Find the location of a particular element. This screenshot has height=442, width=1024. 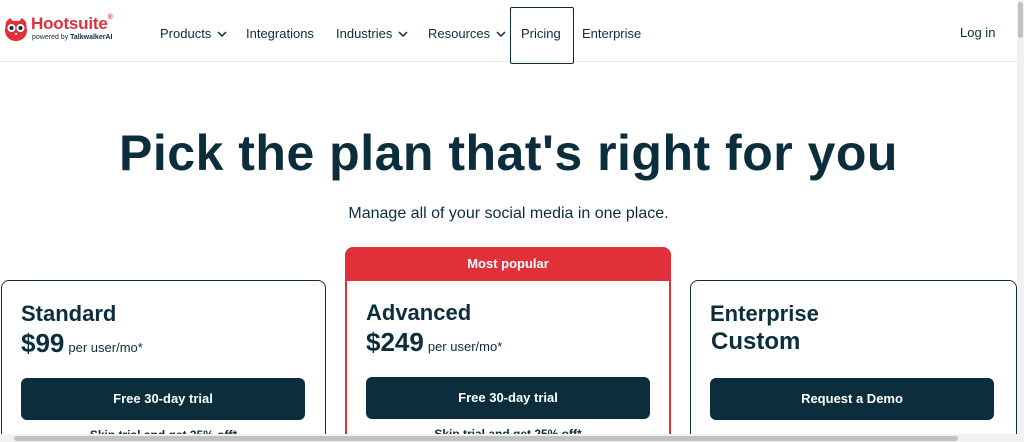

plan-name: Standard is located at coordinates (69, 313).